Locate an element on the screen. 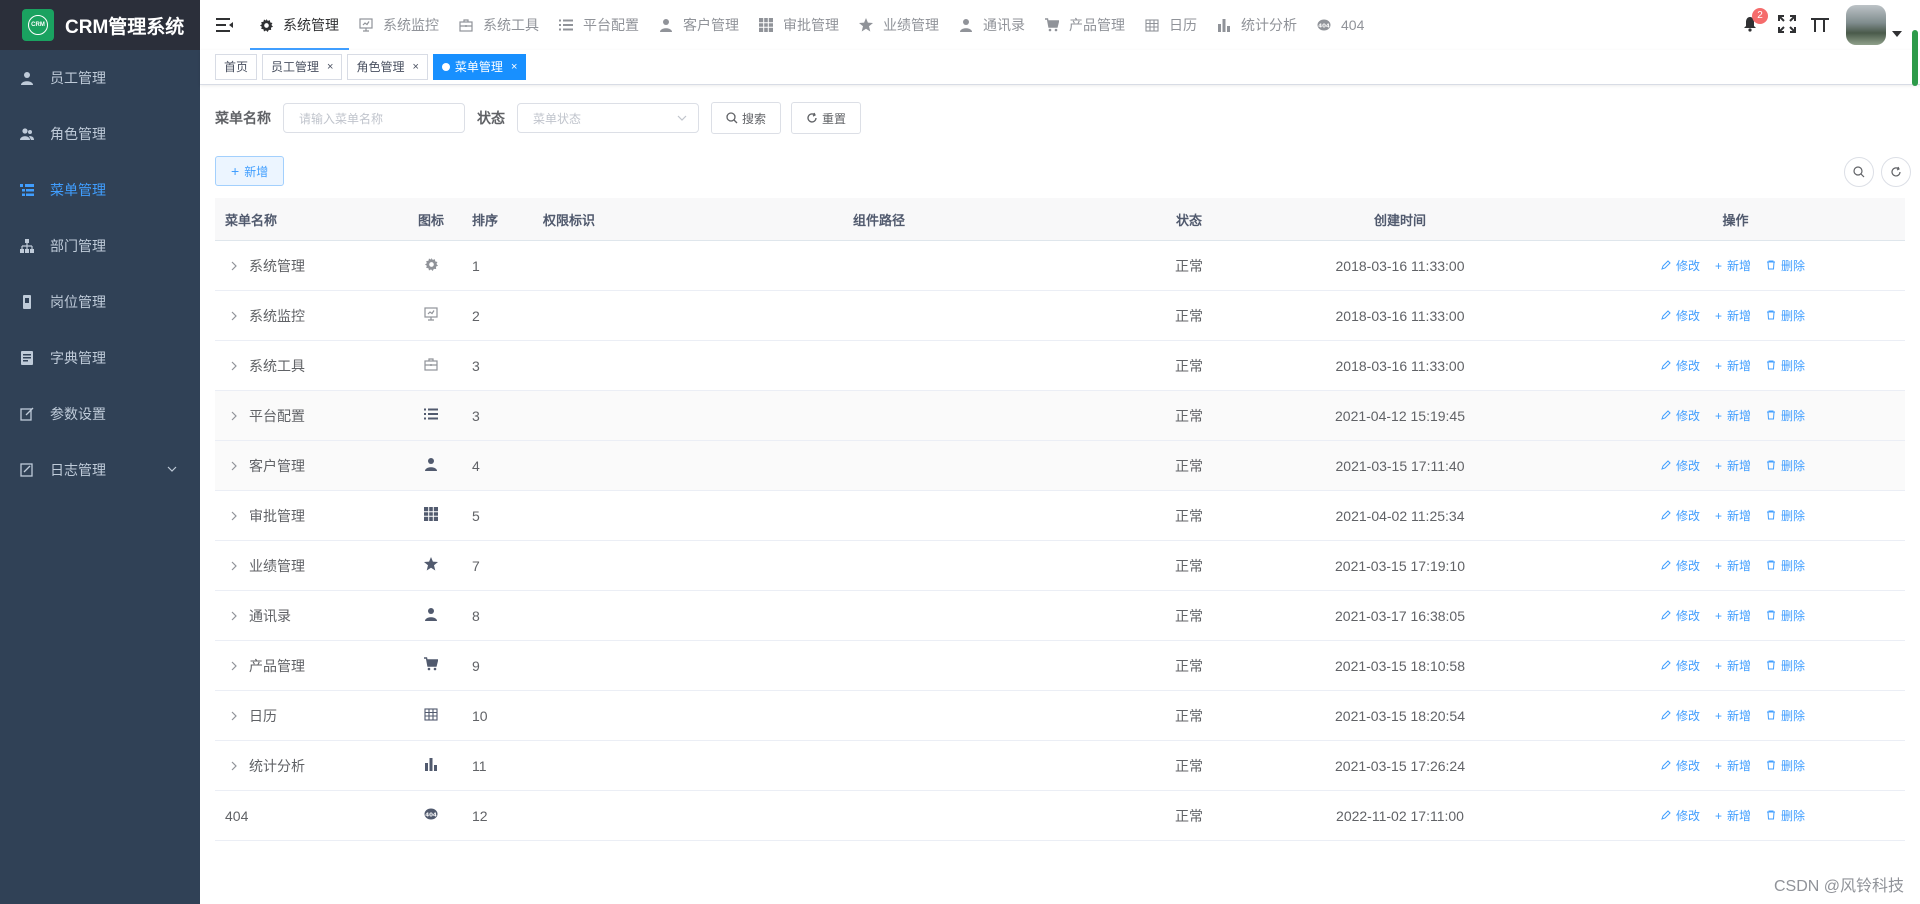 Image resolution: width=1920 pixels, height=904 pixels. table-row: 日历 10 正常 2021-03-15 18:20:54 修改 + 新增 删除 is located at coordinates (1060, 715).